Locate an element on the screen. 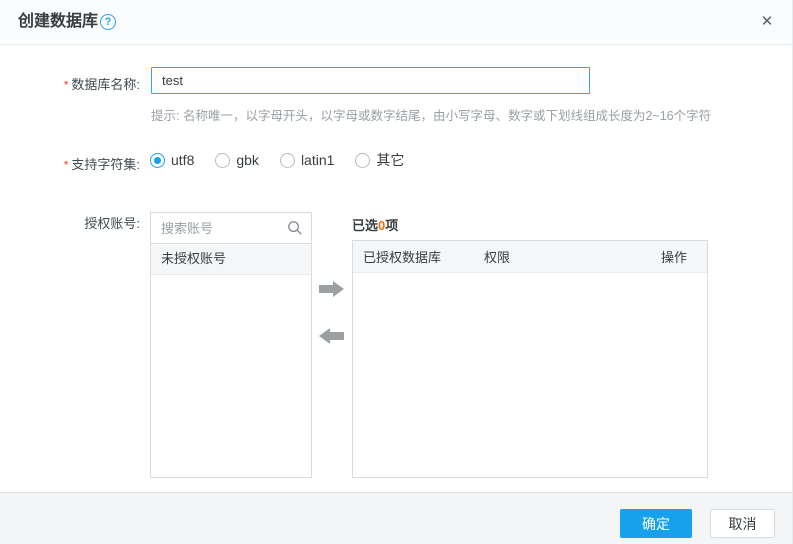 This screenshot has height=544, width=793. unauthorized-list-body is located at coordinates (231, 376).